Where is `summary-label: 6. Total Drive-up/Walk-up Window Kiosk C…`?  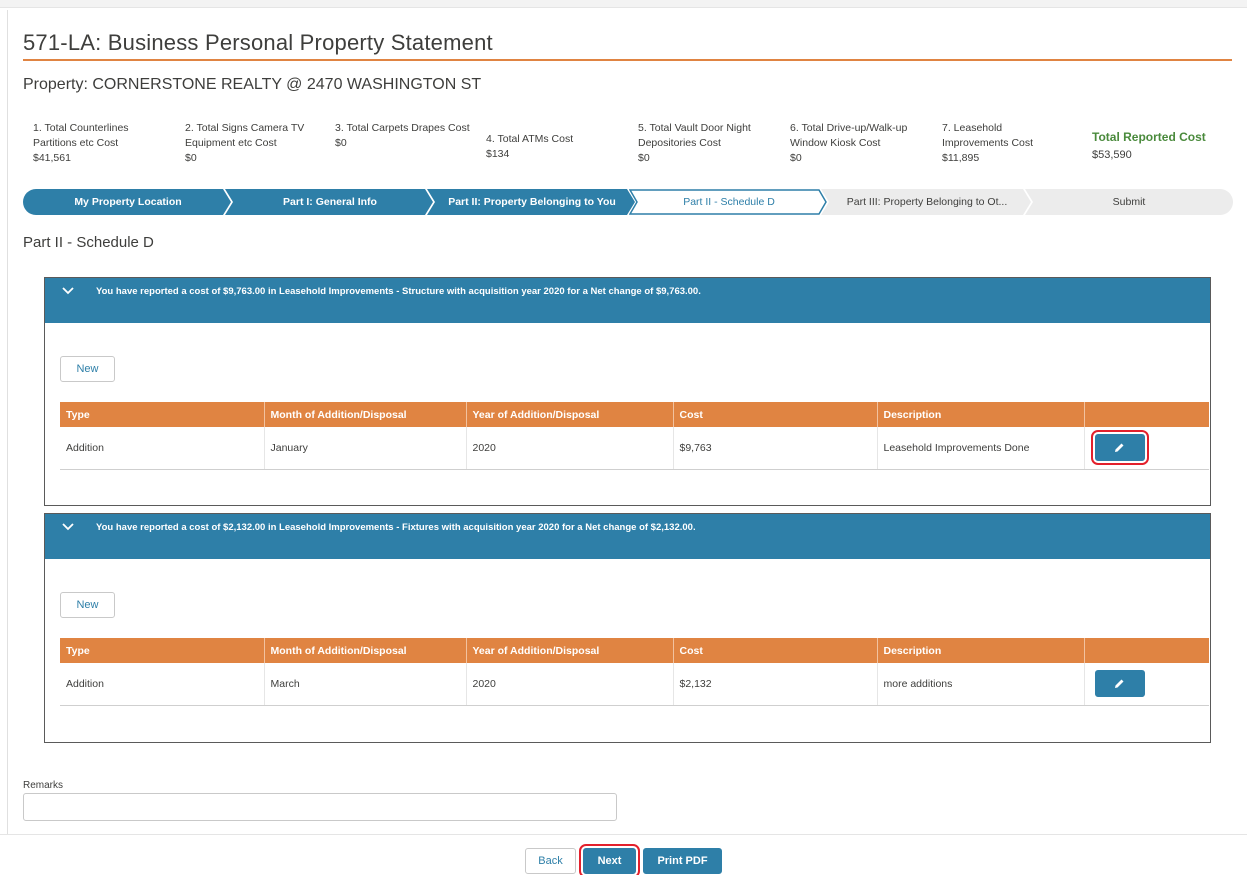 summary-label: 6. Total Drive-up/Walk-up Window Kiosk C… is located at coordinates (849, 135).